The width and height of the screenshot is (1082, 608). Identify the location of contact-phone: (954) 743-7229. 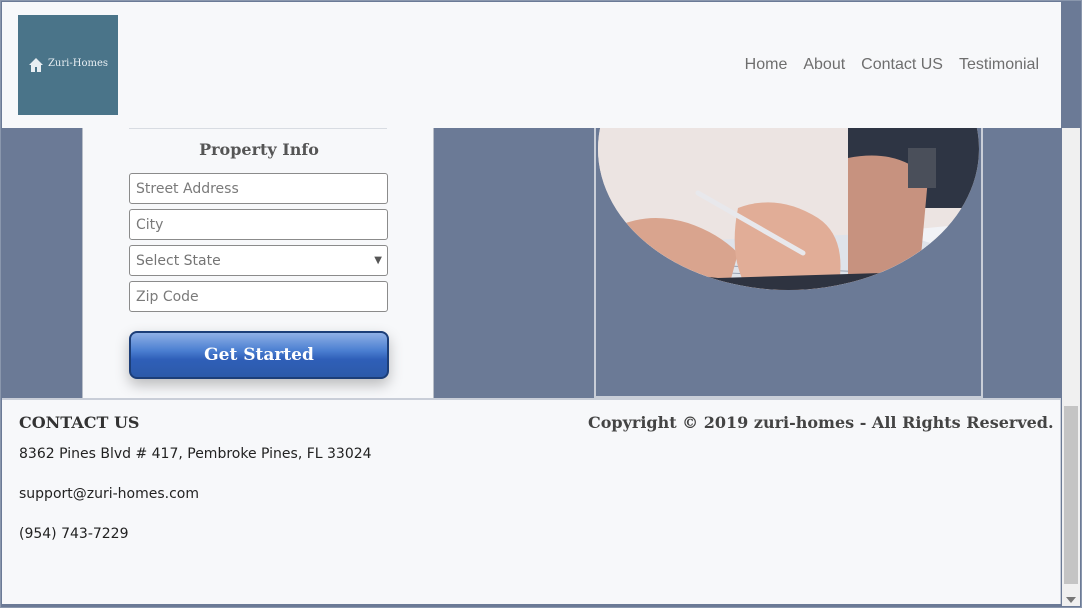
(74, 534).